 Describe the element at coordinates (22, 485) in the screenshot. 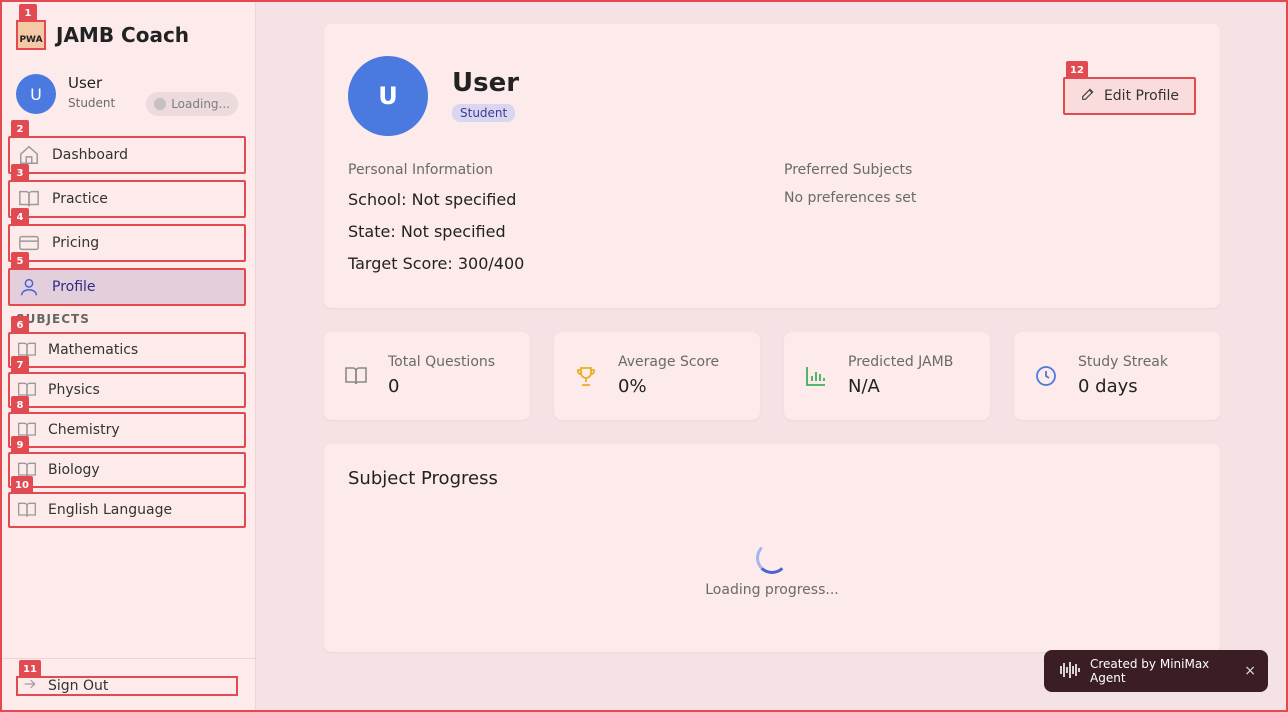

I see `tag-marker: 10` at that location.